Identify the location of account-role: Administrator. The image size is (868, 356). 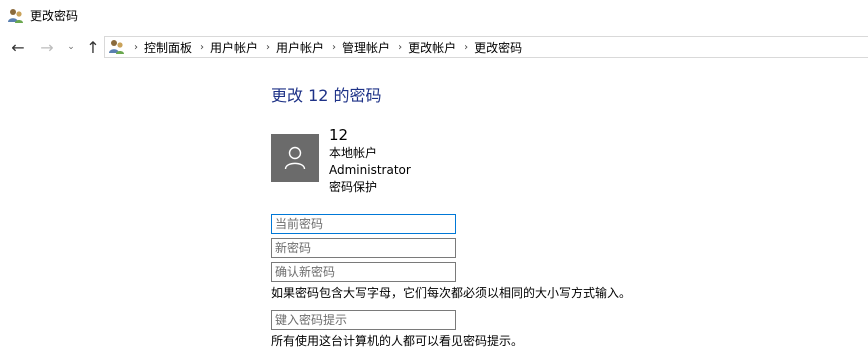
(370, 170).